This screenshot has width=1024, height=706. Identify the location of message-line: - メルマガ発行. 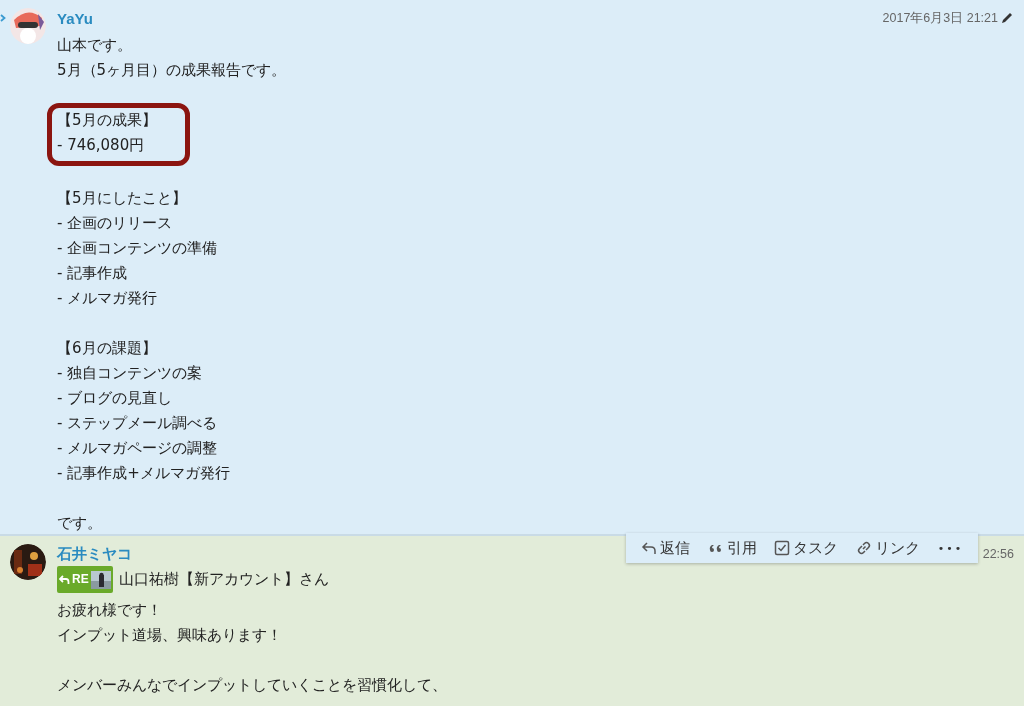
(107, 298).